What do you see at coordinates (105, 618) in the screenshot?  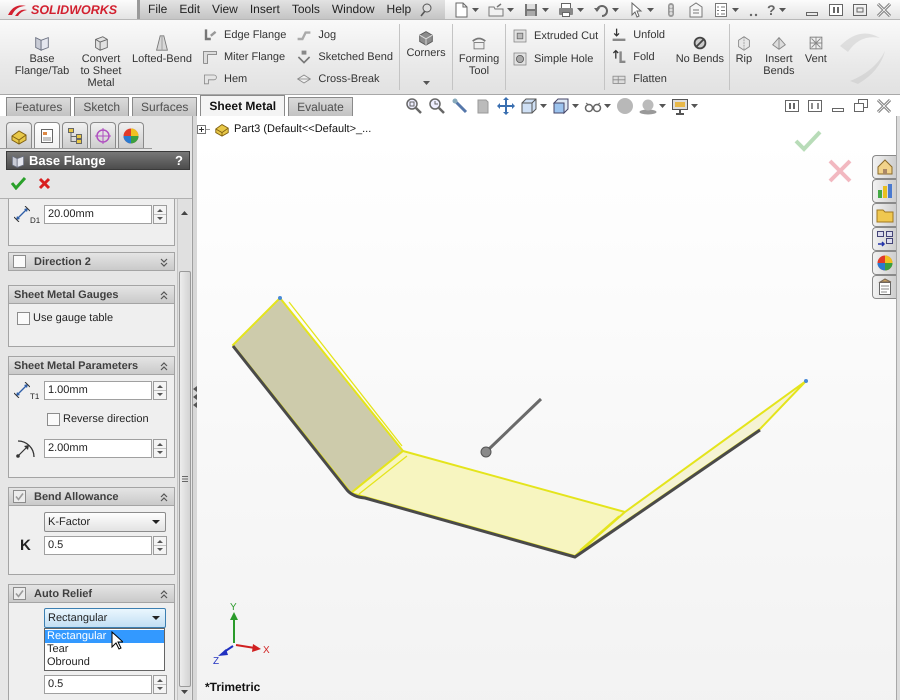 I see `dropdown: Rectangular` at bounding box center [105, 618].